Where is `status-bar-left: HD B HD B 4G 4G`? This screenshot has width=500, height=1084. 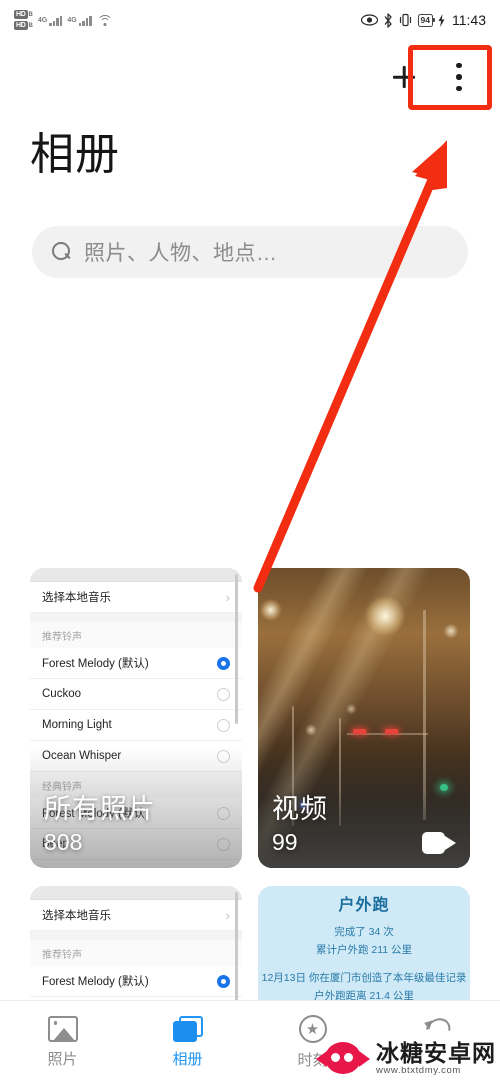 status-bar-left: HD B HD B 4G 4G is located at coordinates (63, 20).